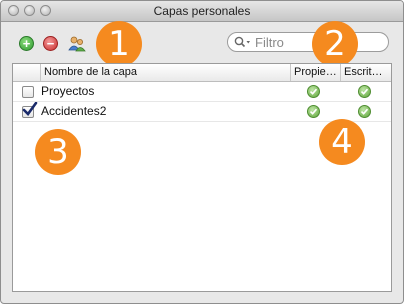 Image resolution: width=404 pixels, height=304 pixels. I want to click on table-row: Proyectos, so click(202, 92).